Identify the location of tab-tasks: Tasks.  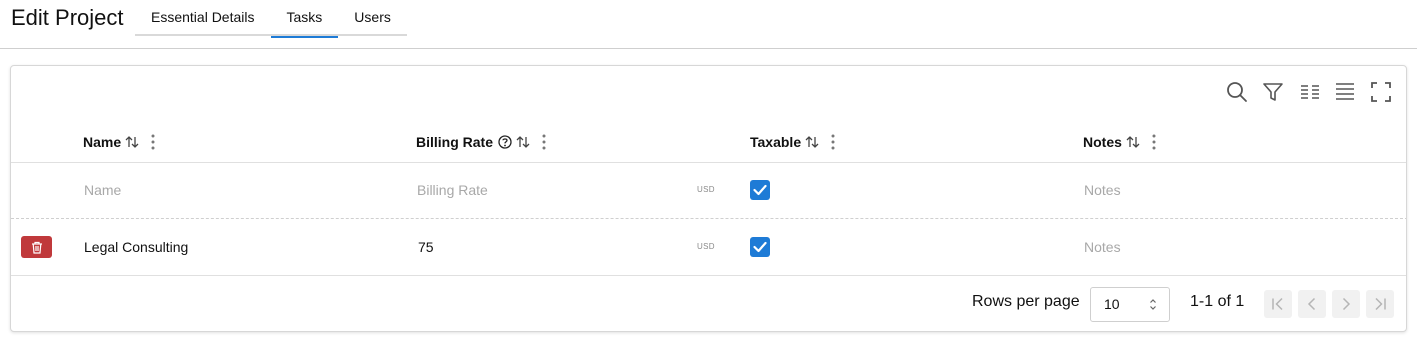
(304, 19).